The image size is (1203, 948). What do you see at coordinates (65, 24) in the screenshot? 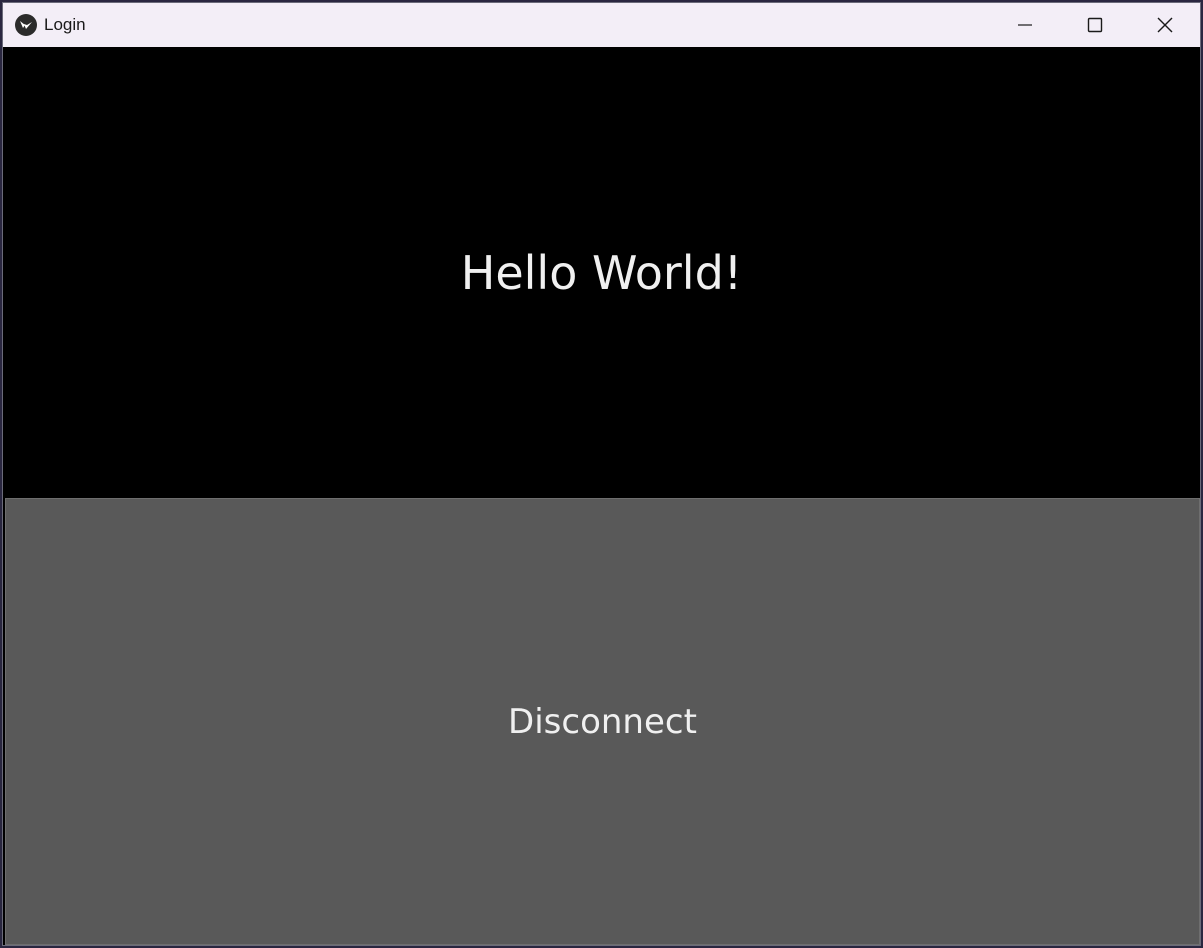
I see `window-title: Login` at bounding box center [65, 24].